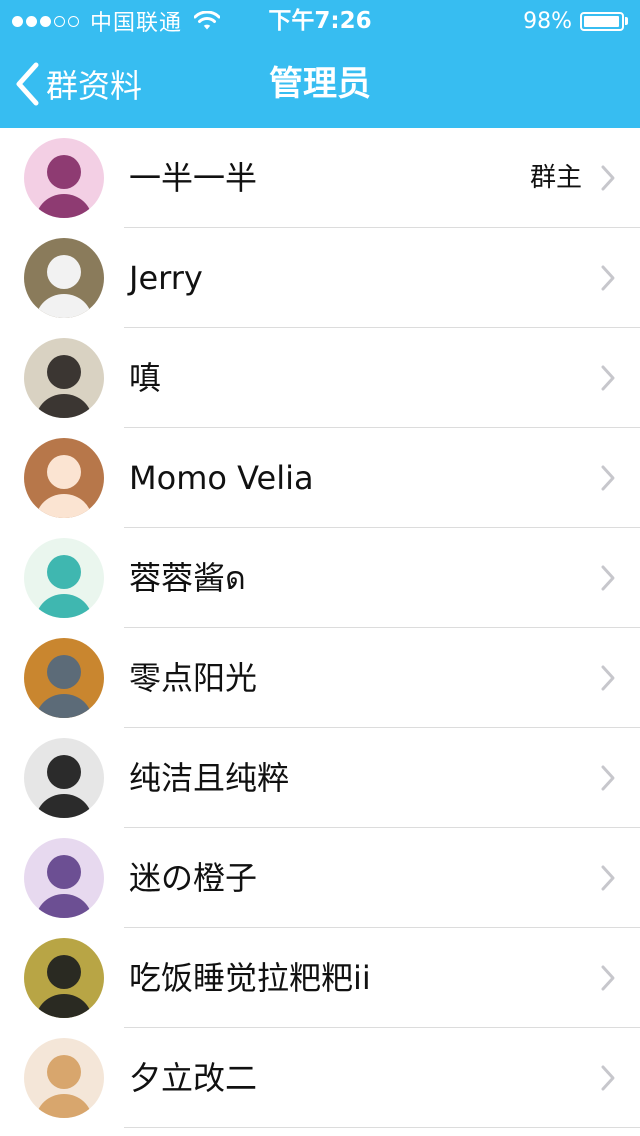 This screenshot has width=640, height=1136. I want to click on row-divider, so click(382, 1127).